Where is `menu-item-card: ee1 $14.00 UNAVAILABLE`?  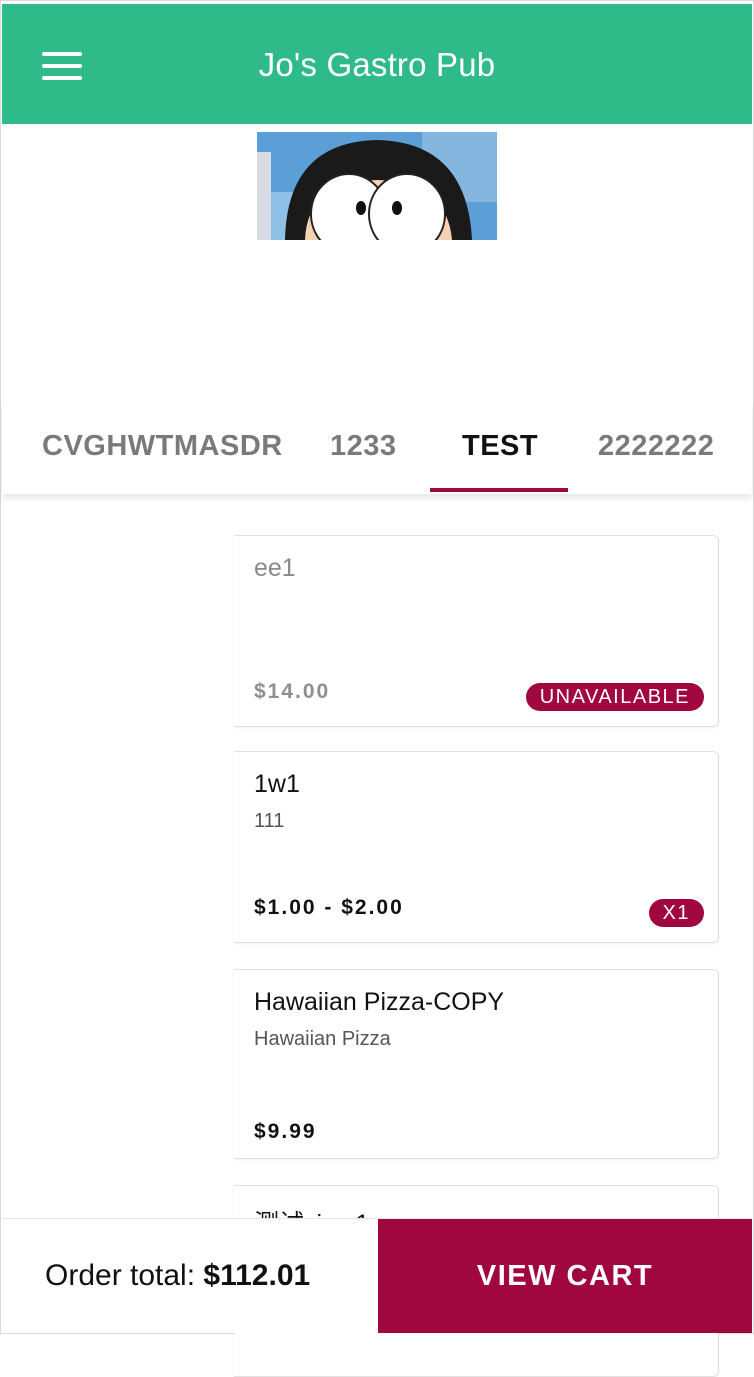
menu-item-card: ee1 $14.00 UNAVAILABLE is located at coordinates (476, 631).